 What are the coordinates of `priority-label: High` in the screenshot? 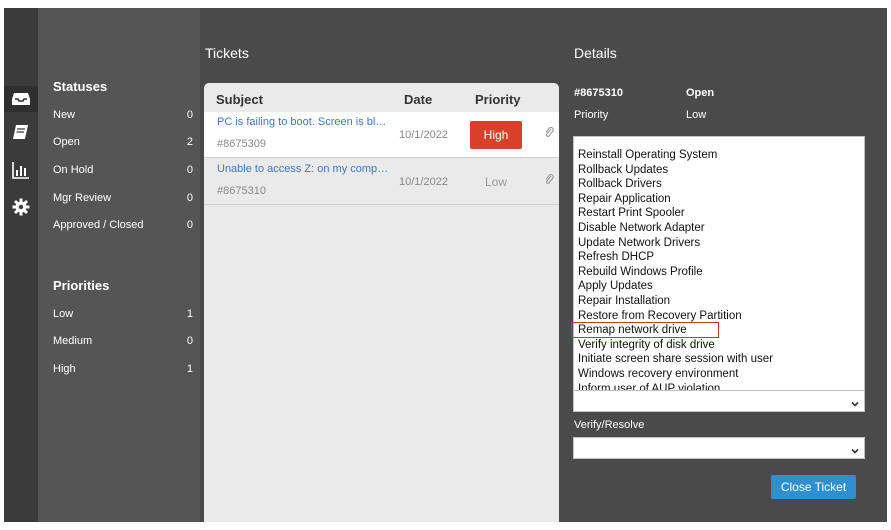 It's located at (64, 369).